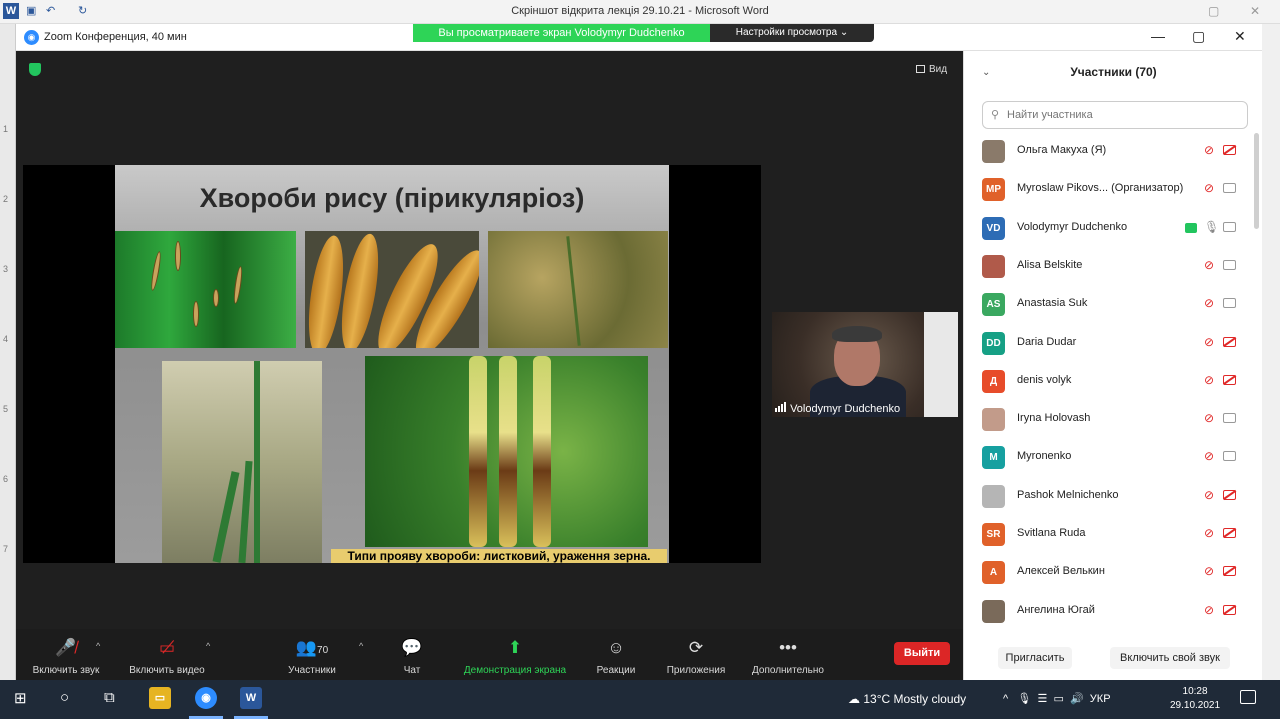 The height and width of the screenshot is (719, 1280). Describe the element at coordinates (1211, 227) in the screenshot. I see `microphone-icon: 🎙` at that location.